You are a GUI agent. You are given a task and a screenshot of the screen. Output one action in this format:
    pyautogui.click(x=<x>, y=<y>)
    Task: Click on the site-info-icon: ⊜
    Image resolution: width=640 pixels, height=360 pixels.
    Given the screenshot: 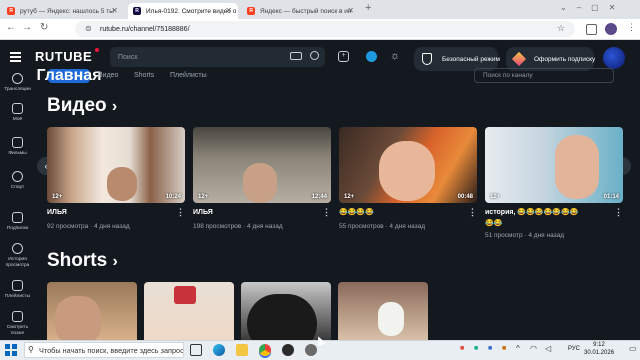 What is the action you would take?
    pyautogui.click(x=88, y=28)
    